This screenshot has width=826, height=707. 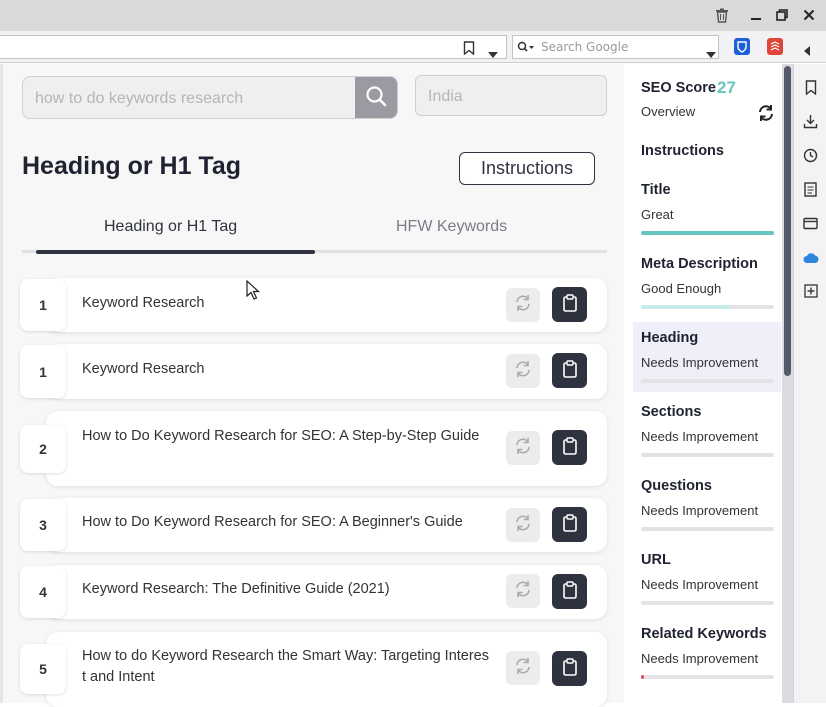 I want to click on instructions-button: Instructions, so click(x=527, y=168).